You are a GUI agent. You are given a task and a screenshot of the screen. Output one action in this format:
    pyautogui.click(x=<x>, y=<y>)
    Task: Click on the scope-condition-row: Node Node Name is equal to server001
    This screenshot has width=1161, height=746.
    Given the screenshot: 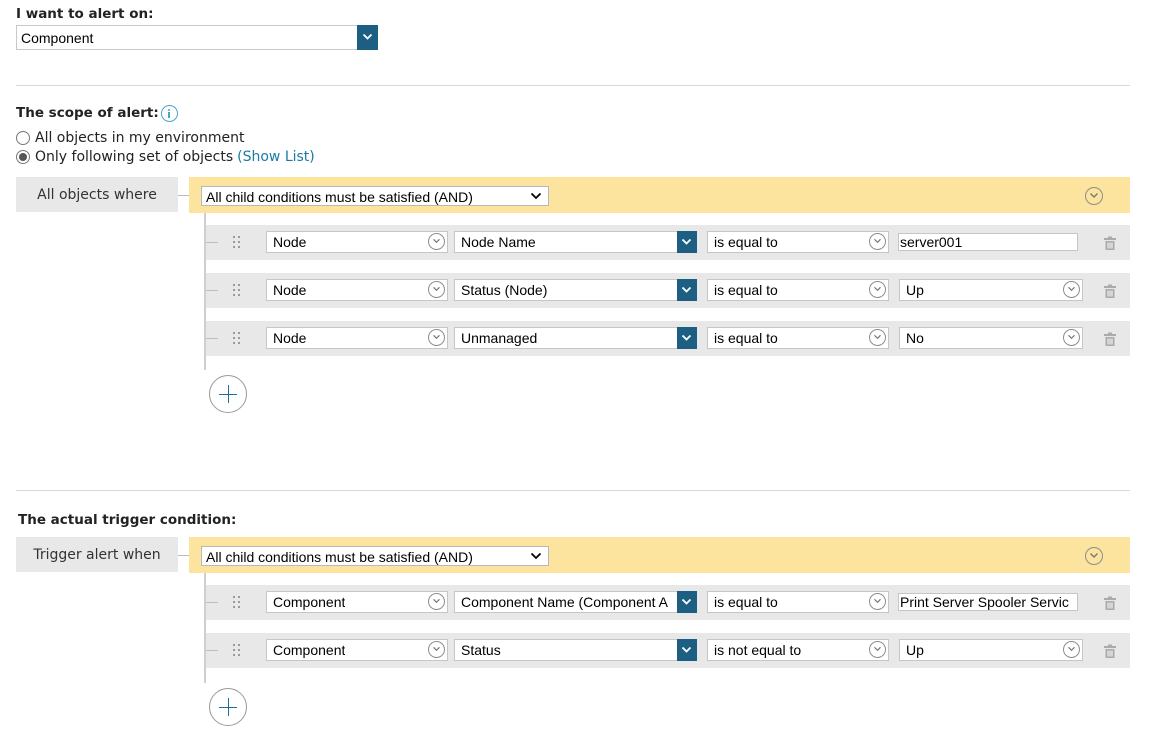 What is the action you would take?
    pyautogui.click(x=668, y=242)
    